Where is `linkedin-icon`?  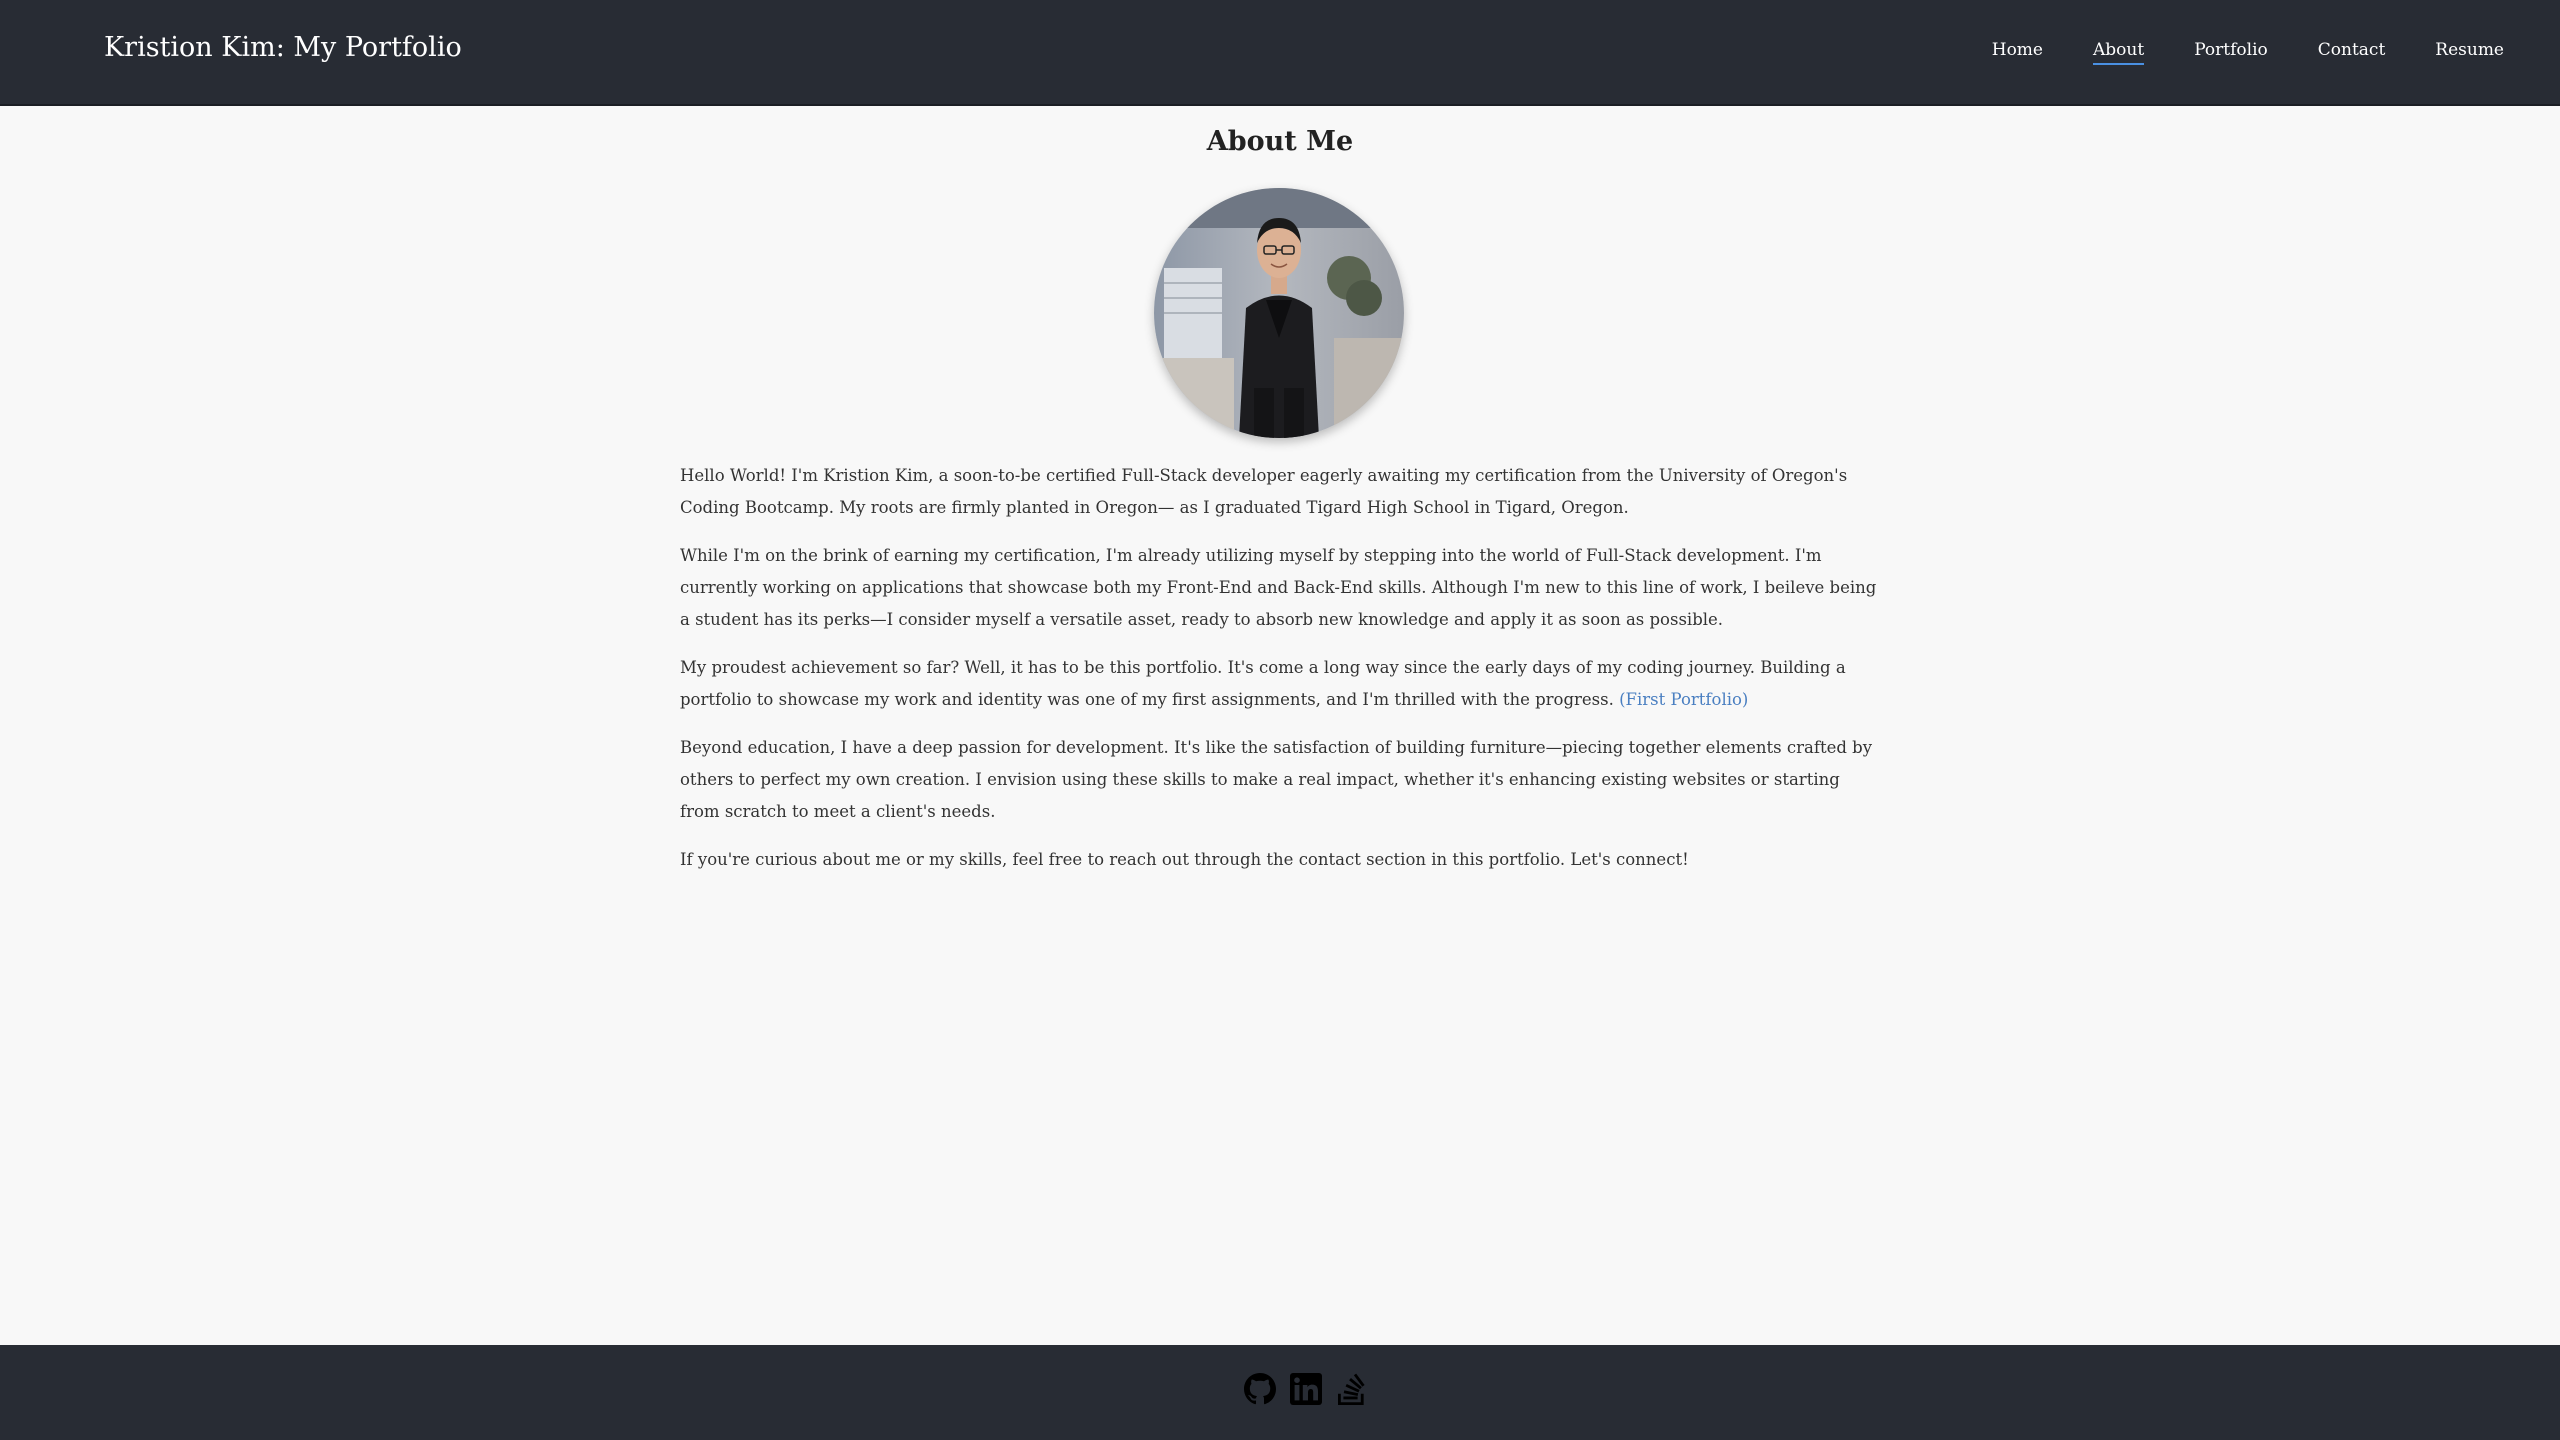 linkedin-icon is located at coordinates (1306, 1389).